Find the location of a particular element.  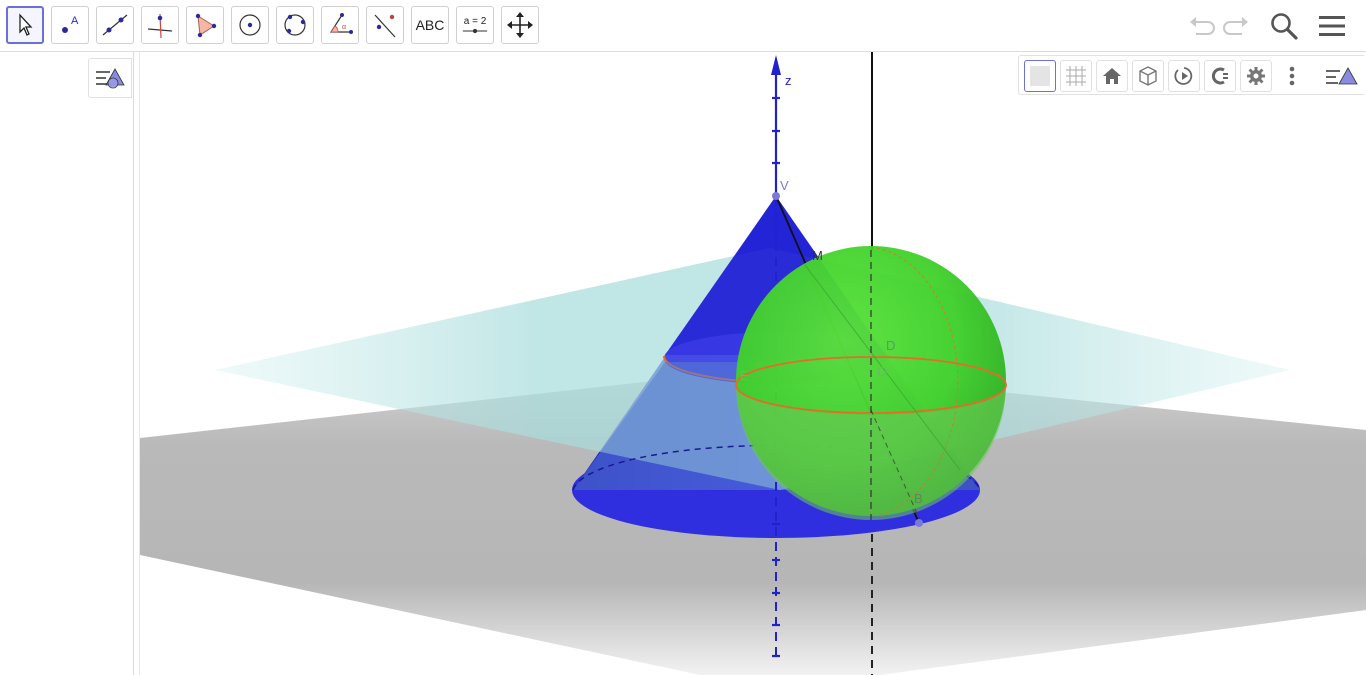

point-icon: A is located at coordinates (70, 24).